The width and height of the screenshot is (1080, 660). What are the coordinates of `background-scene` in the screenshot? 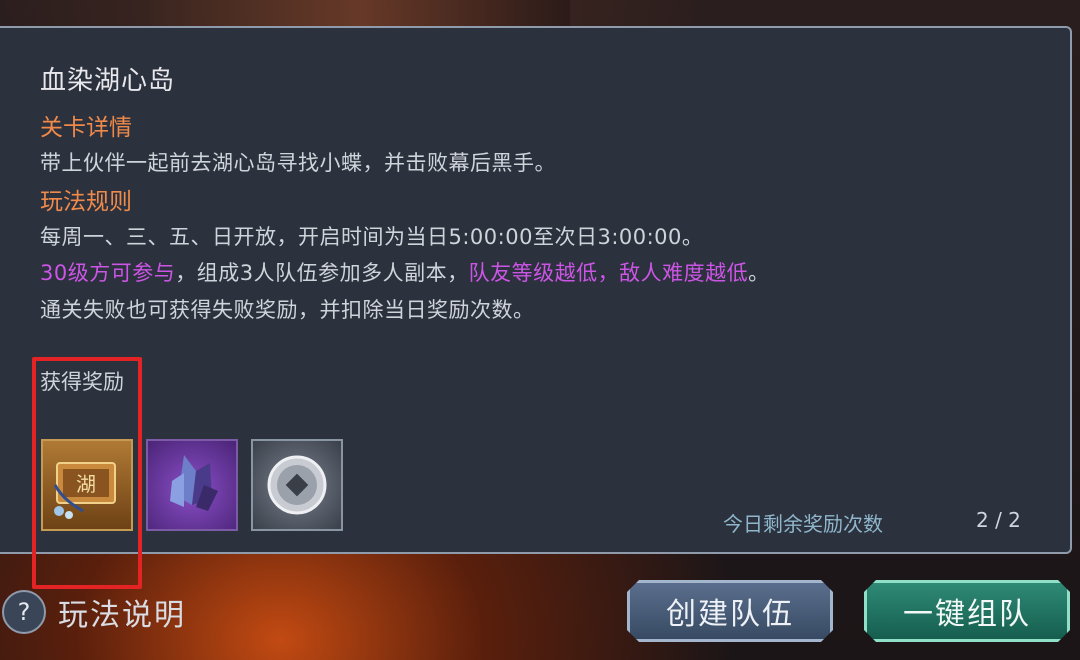 It's located at (360, 13).